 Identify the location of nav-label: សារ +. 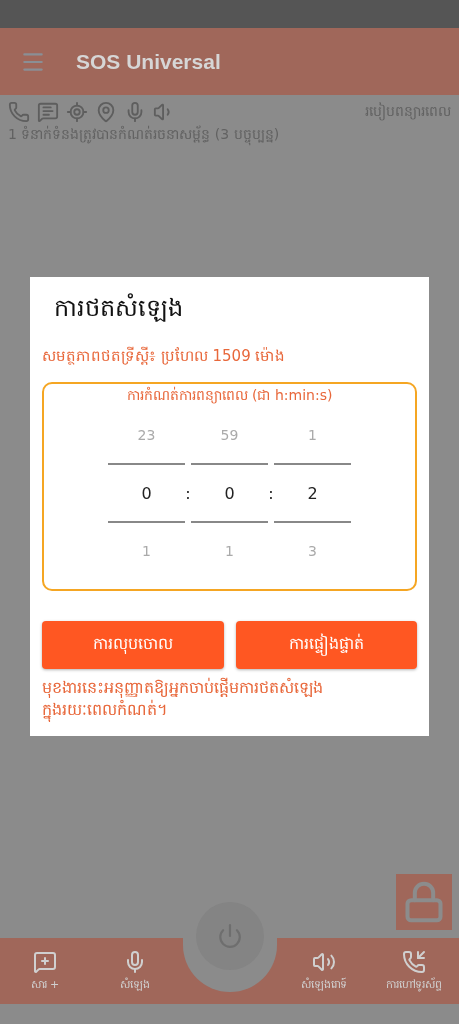
(45, 984).